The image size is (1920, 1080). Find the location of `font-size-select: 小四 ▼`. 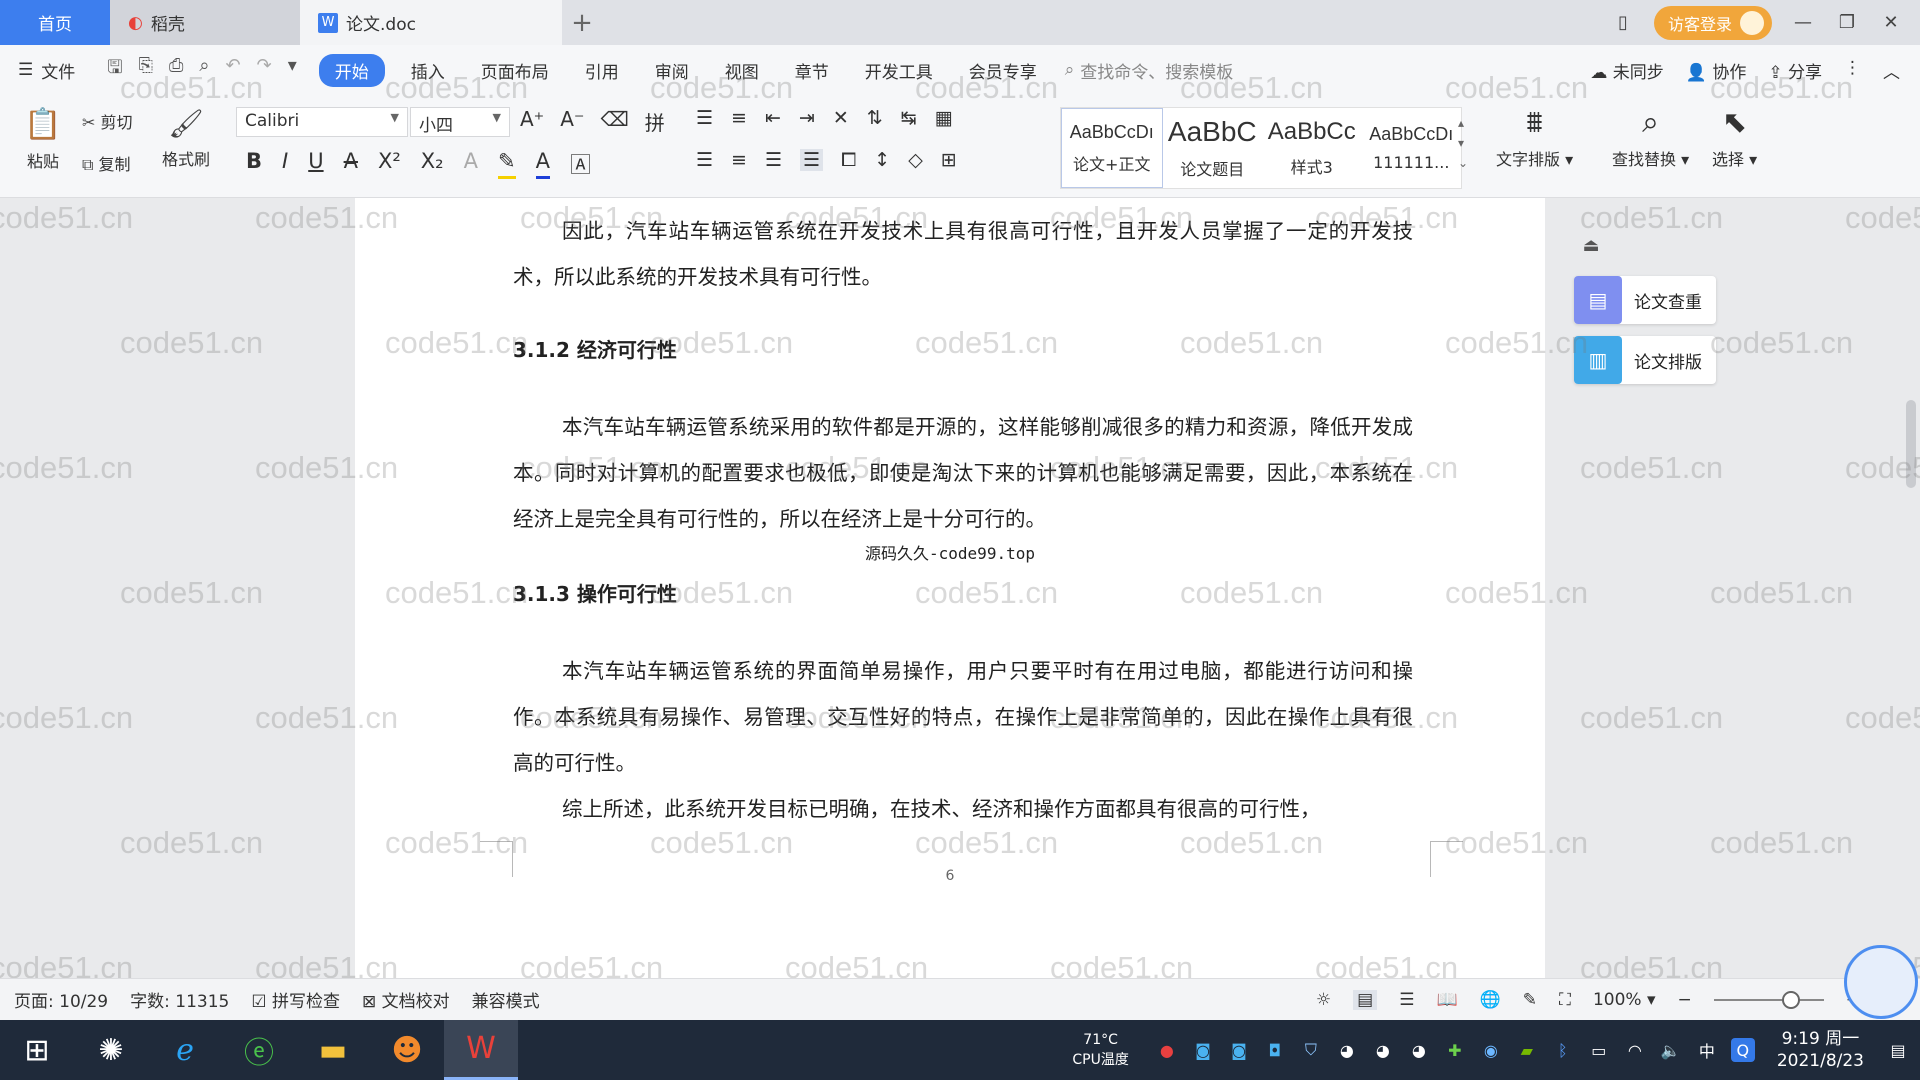

font-size-select: 小四 ▼ is located at coordinates (460, 122).